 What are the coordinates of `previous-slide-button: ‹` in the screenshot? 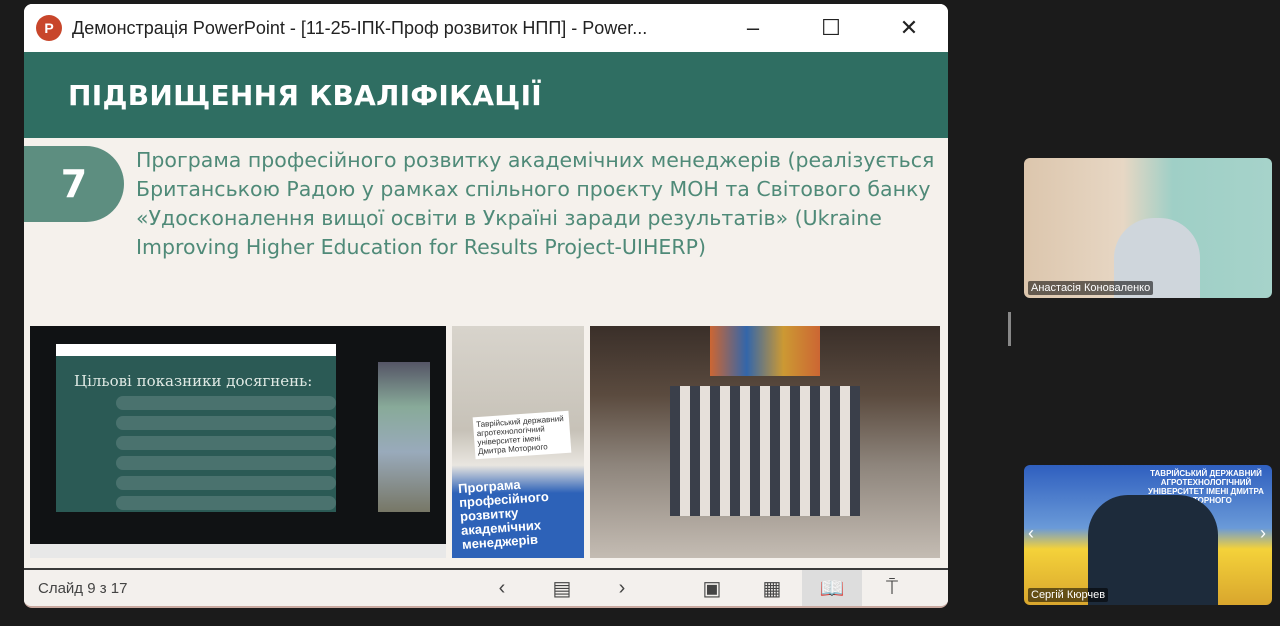 It's located at (502, 588).